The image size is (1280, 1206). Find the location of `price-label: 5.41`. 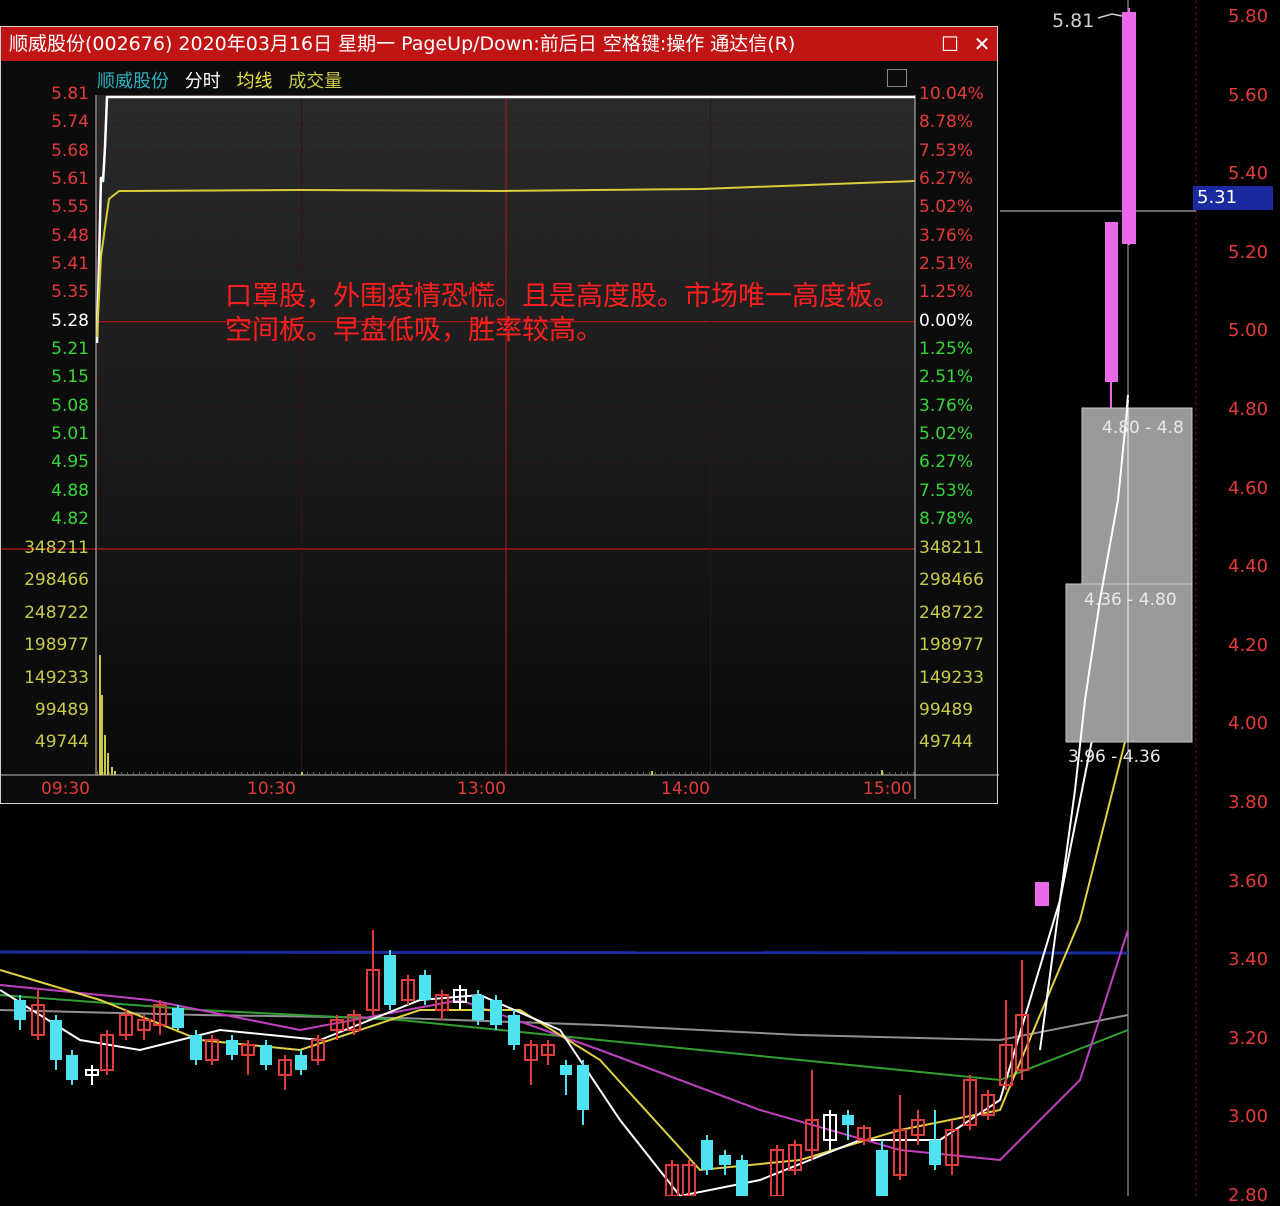

price-label: 5.41 is located at coordinates (70, 264).